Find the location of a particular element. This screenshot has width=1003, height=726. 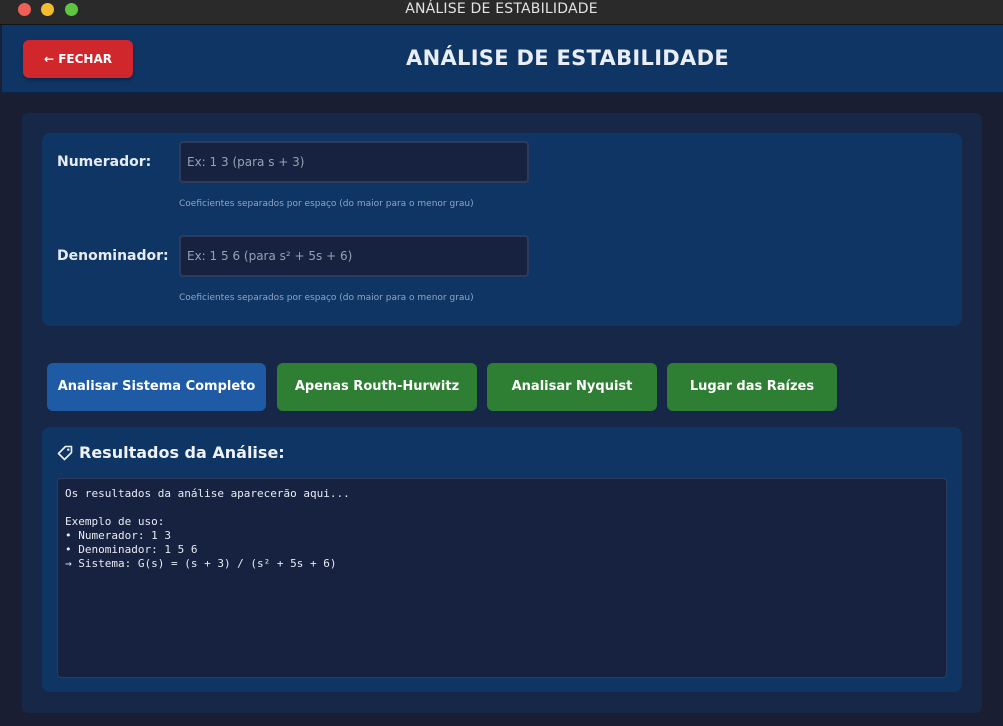

close-button: ← FECHAR is located at coordinates (78, 59).